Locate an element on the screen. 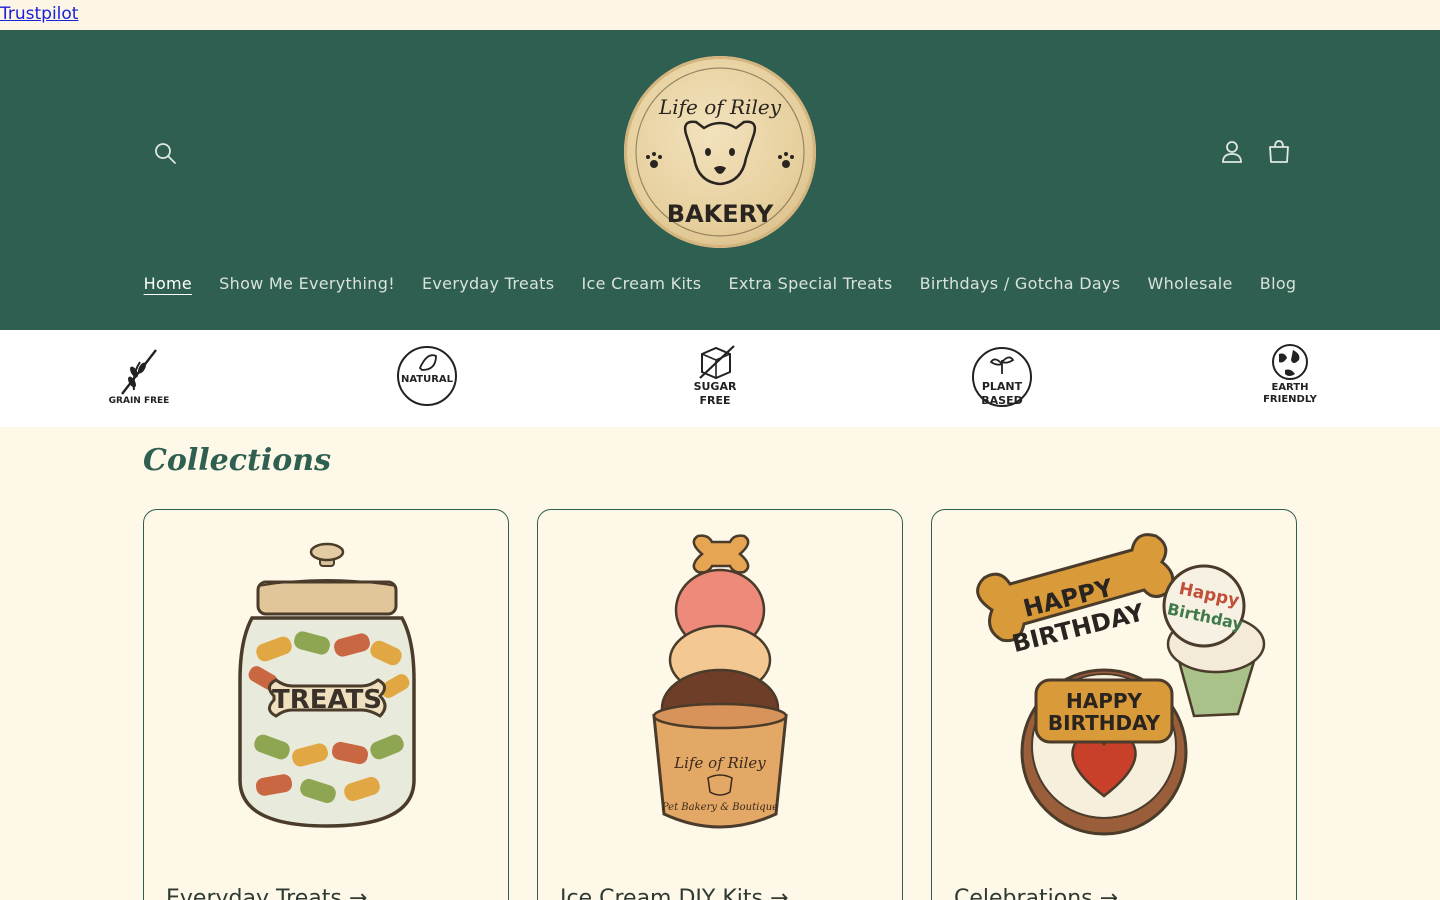  jar-label-text: TREATS is located at coordinates (327, 700).